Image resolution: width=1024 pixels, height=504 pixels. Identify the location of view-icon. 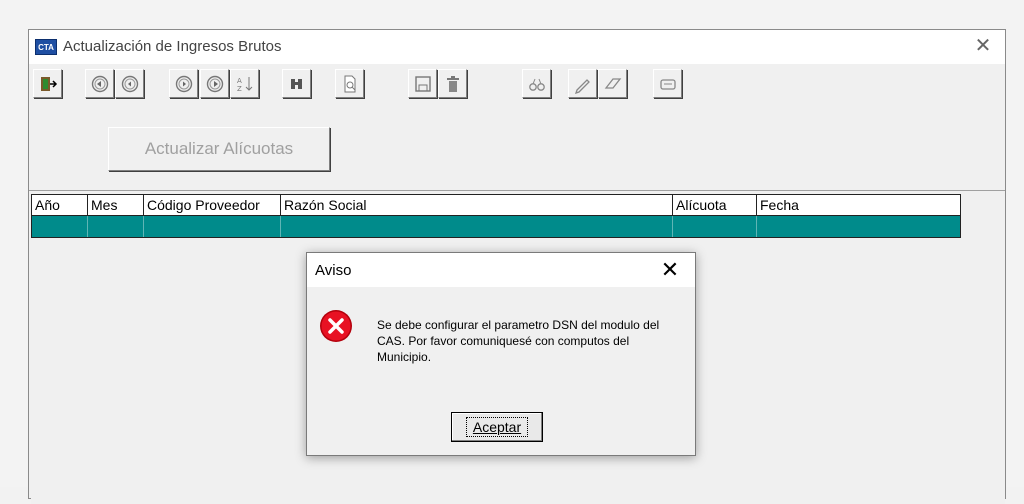
(536, 84).